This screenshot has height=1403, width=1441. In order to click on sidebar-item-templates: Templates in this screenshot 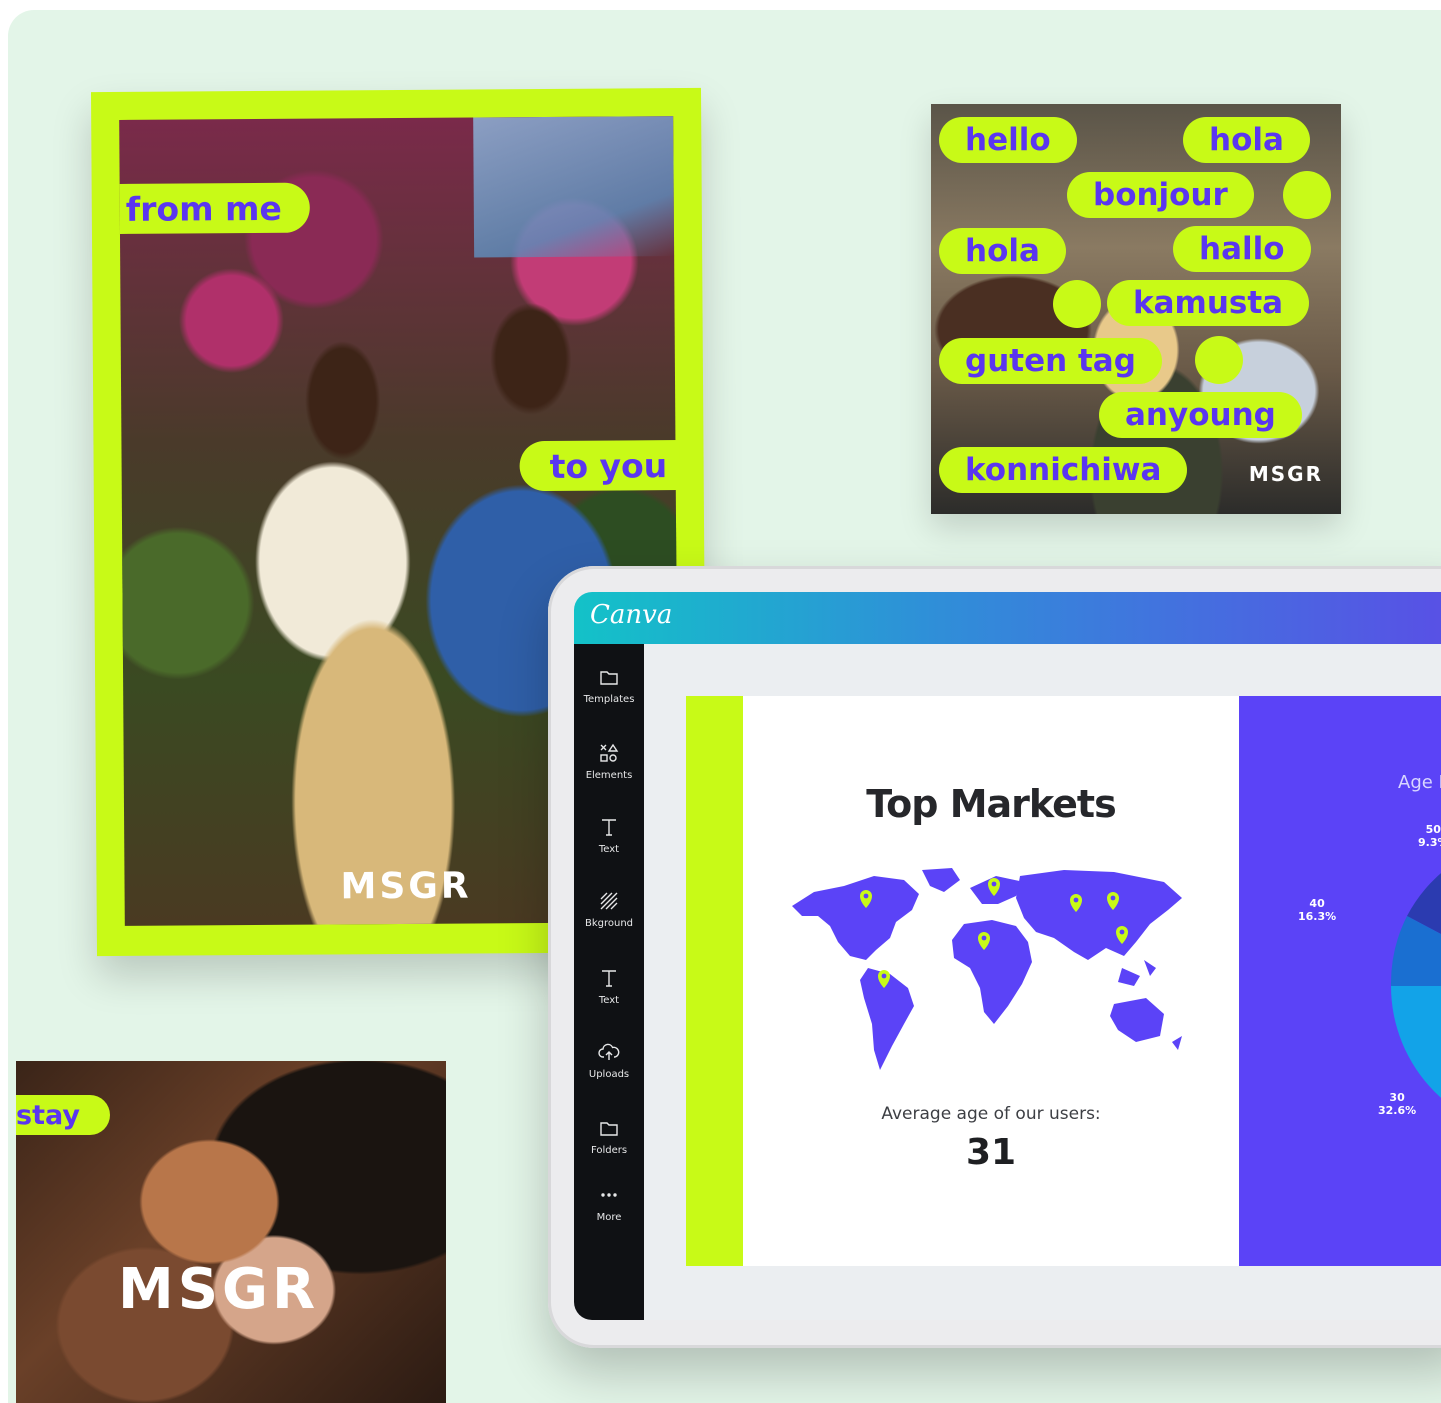, I will do `click(609, 685)`.